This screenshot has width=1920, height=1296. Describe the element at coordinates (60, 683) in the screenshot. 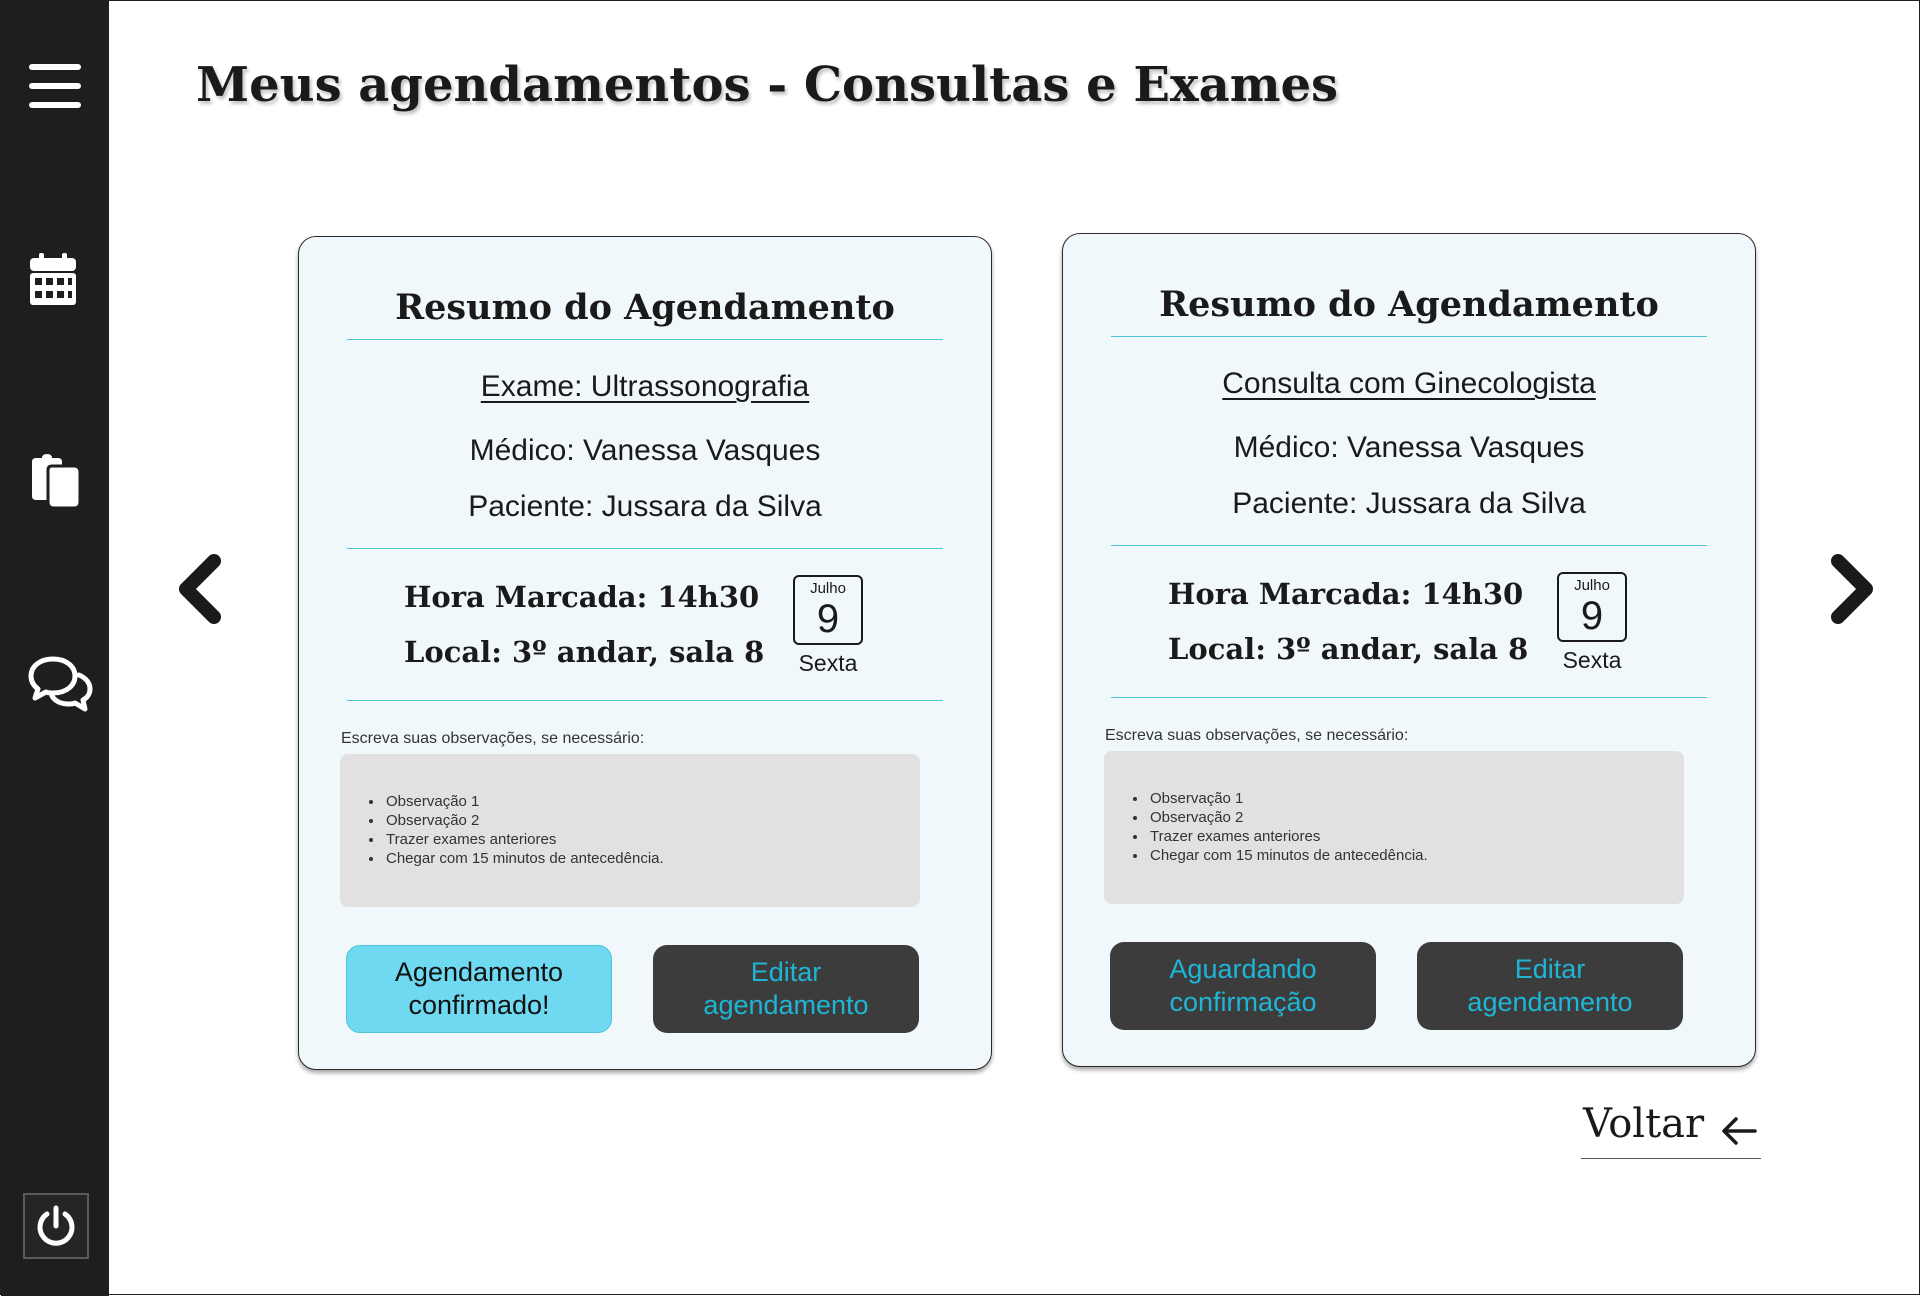

I see `chat-icon` at that location.